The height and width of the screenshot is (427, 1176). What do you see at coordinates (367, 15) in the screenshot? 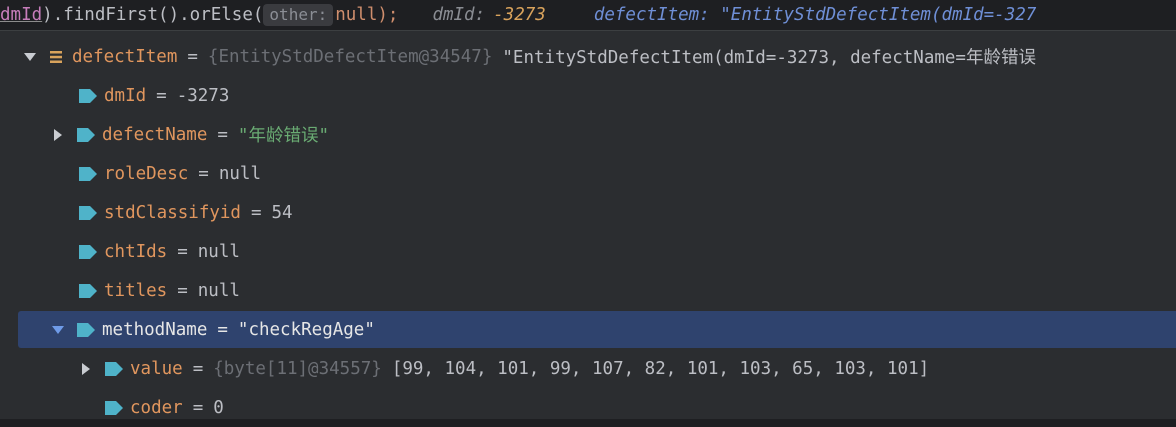
I see `code-keyword-null: null);` at bounding box center [367, 15].